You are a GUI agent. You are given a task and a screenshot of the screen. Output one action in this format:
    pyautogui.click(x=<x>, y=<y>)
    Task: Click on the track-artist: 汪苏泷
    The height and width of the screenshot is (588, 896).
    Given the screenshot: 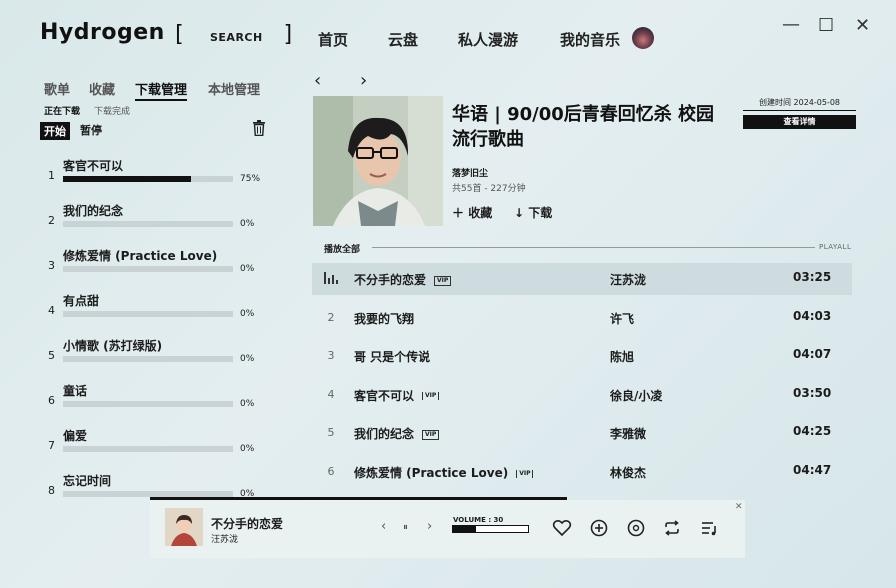 What is the action you would take?
    pyautogui.click(x=628, y=279)
    